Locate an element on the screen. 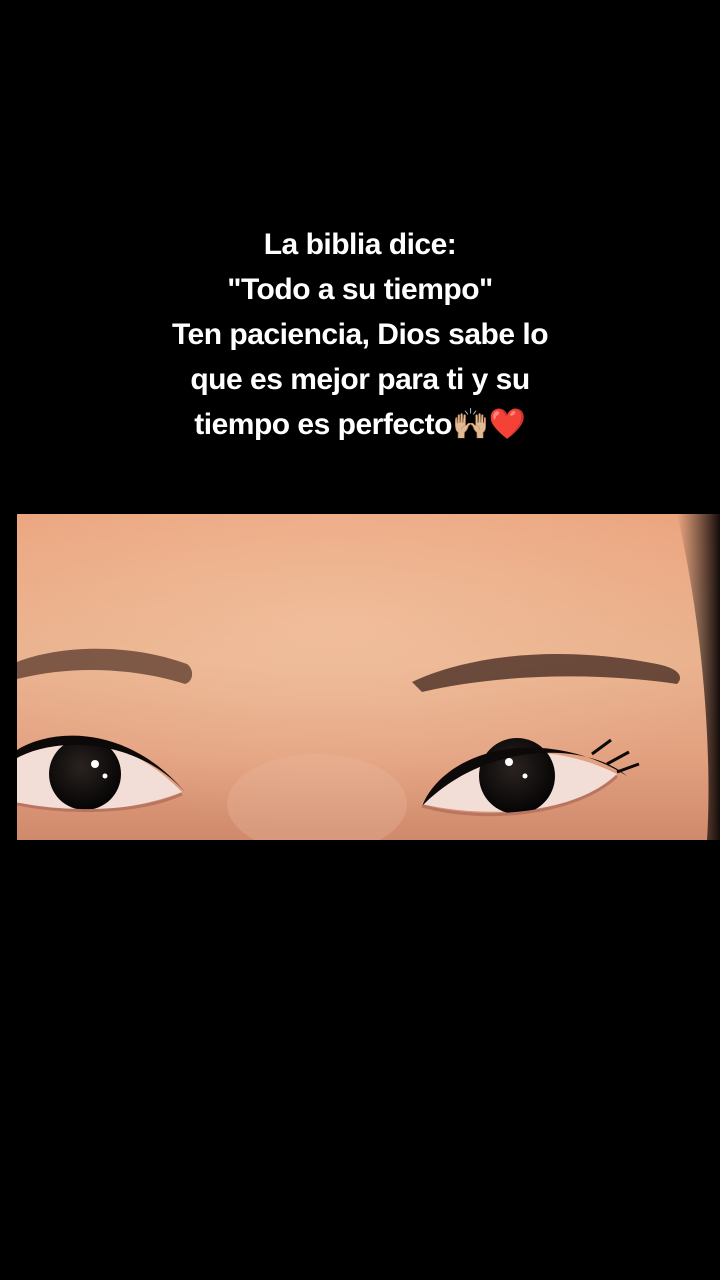 The image size is (720, 1280). caption-line-5: tiempo es perfecto🙌🏼❤️ is located at coordinates (360, 424).